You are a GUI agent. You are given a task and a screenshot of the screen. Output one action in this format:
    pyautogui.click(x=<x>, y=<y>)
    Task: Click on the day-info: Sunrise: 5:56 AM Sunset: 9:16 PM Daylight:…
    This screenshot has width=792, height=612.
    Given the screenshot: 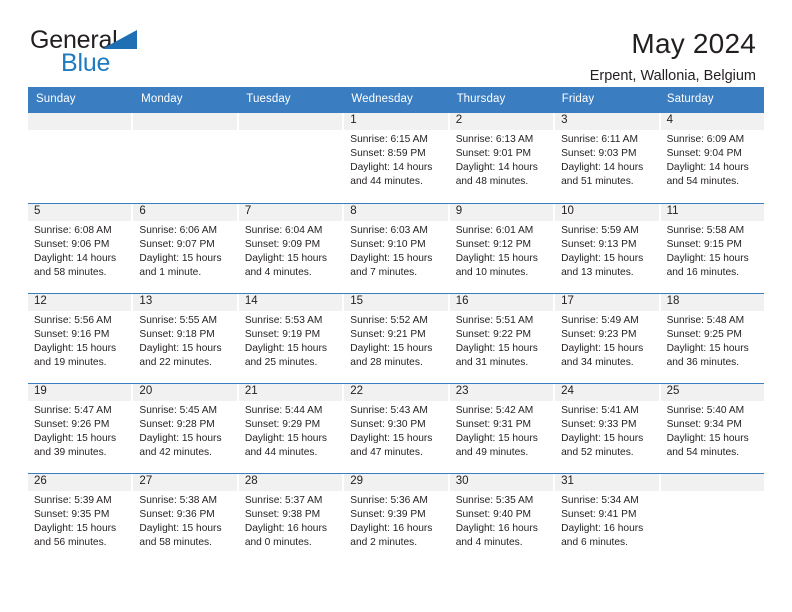 What is the action you would take?
    pyautogui.click(x=79, y=341)
    